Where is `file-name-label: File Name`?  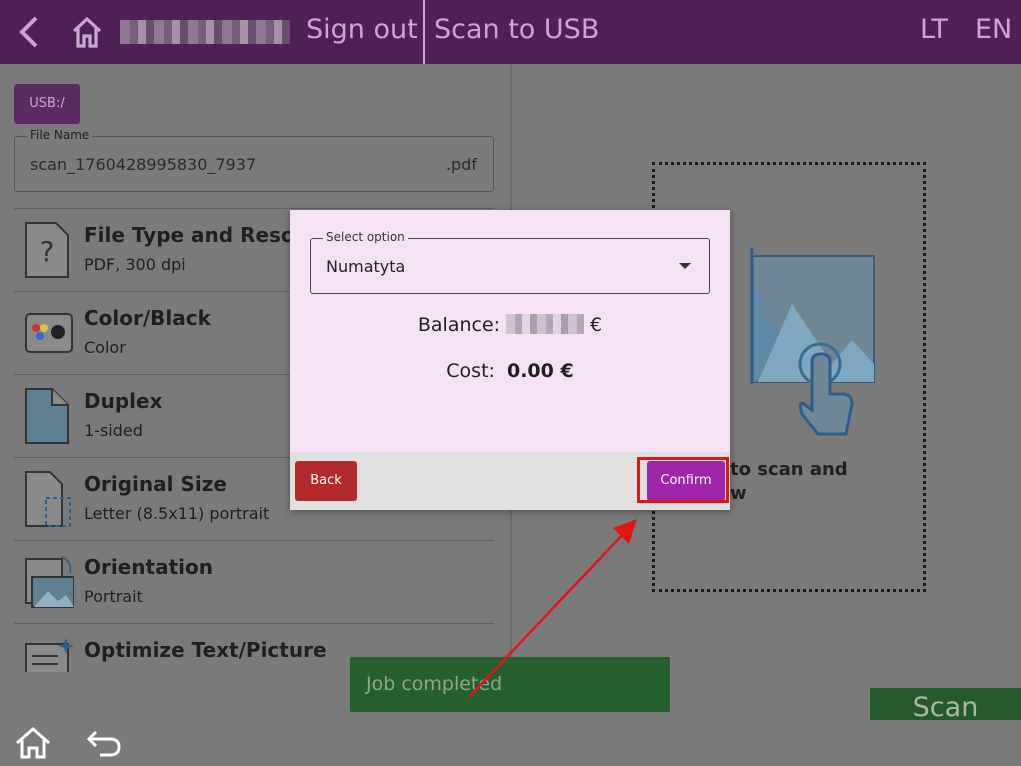
file-name-label: File Name is located at coordinates (60, 135).